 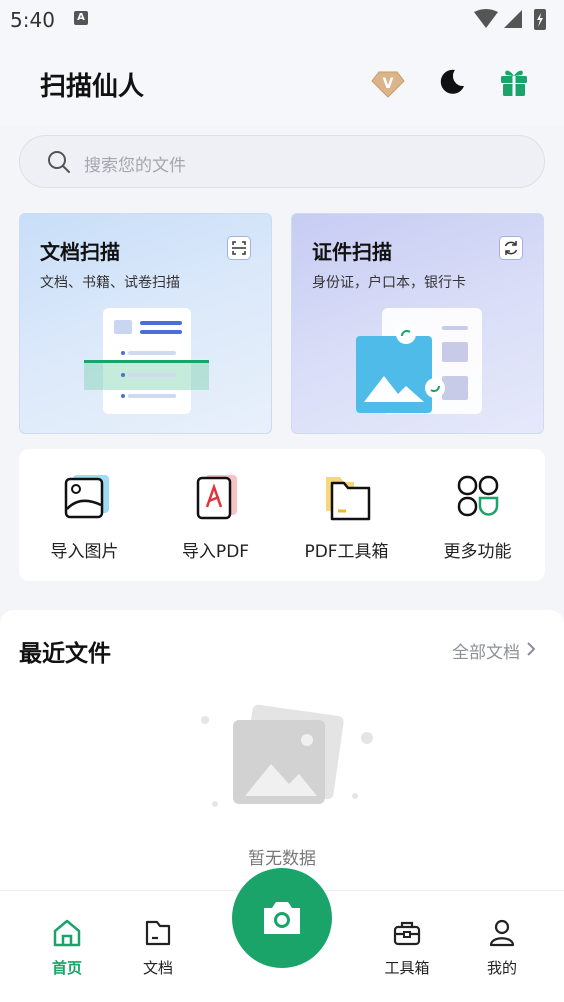 I want to click on user-icon, so click(x=502, y=933).